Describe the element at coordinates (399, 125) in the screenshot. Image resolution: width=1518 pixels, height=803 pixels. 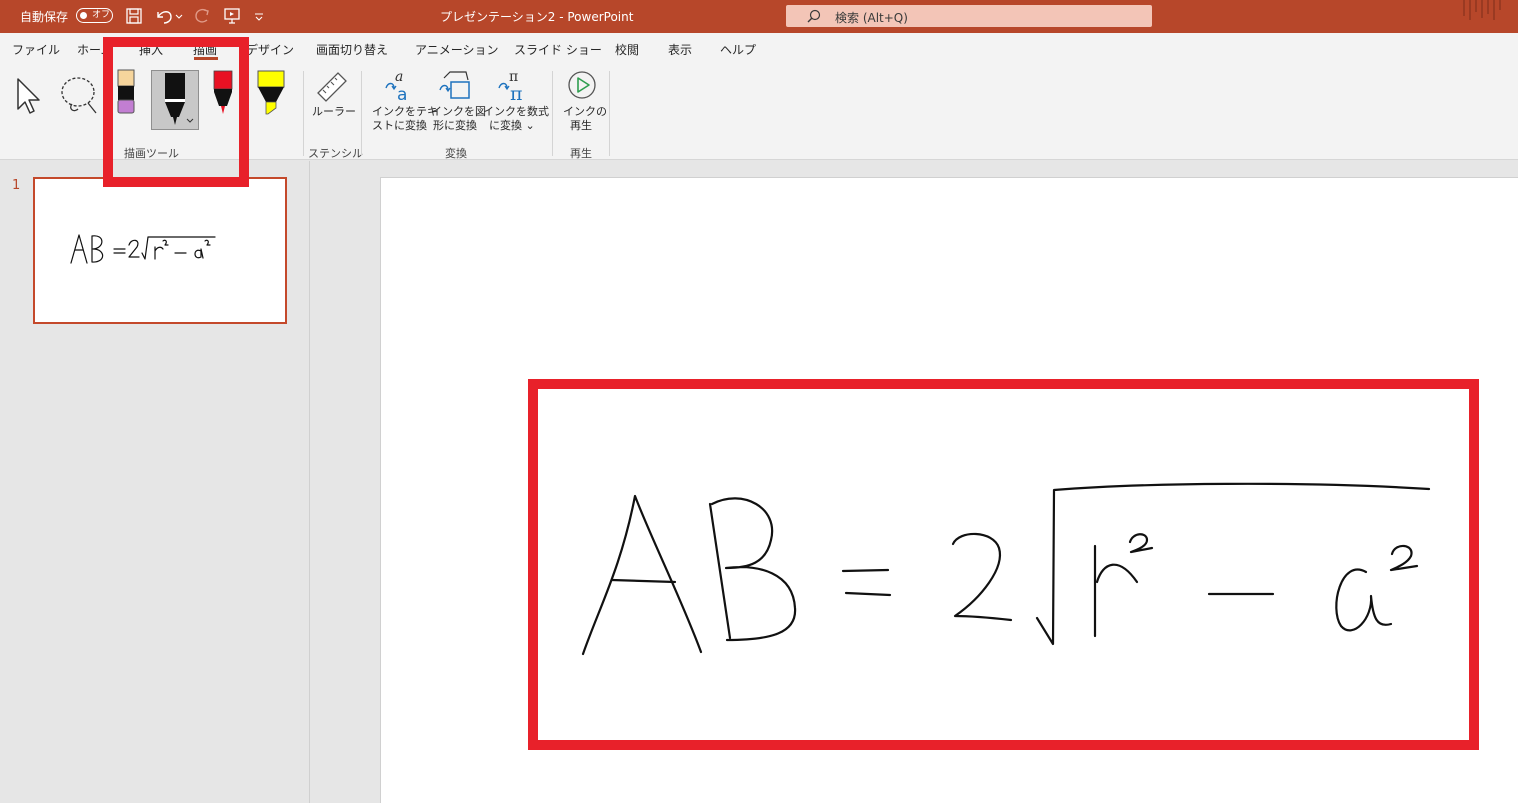
I see `ink-to-text-label-2: ストに変換` at that location.